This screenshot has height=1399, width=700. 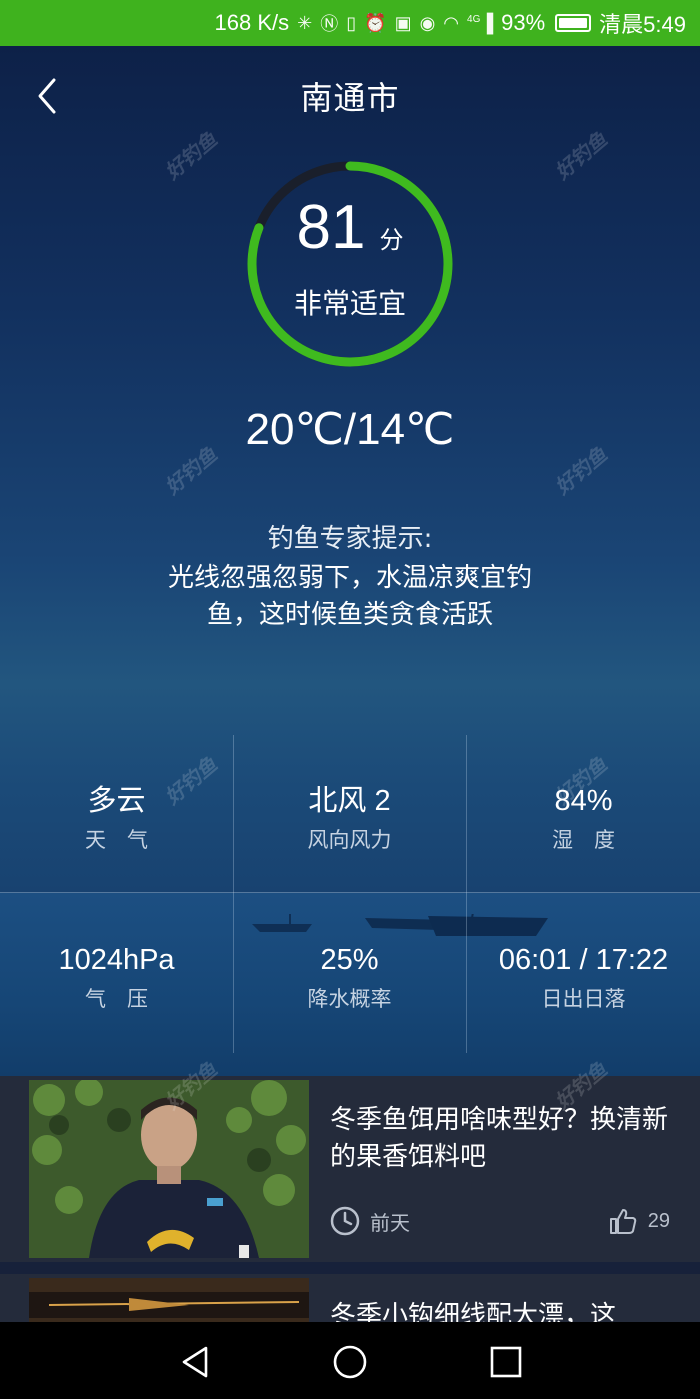 What do you see at coordinates (116, 999) in the screenshot?
I see `weather-label: 气 压` at bounding box center [116, 999].